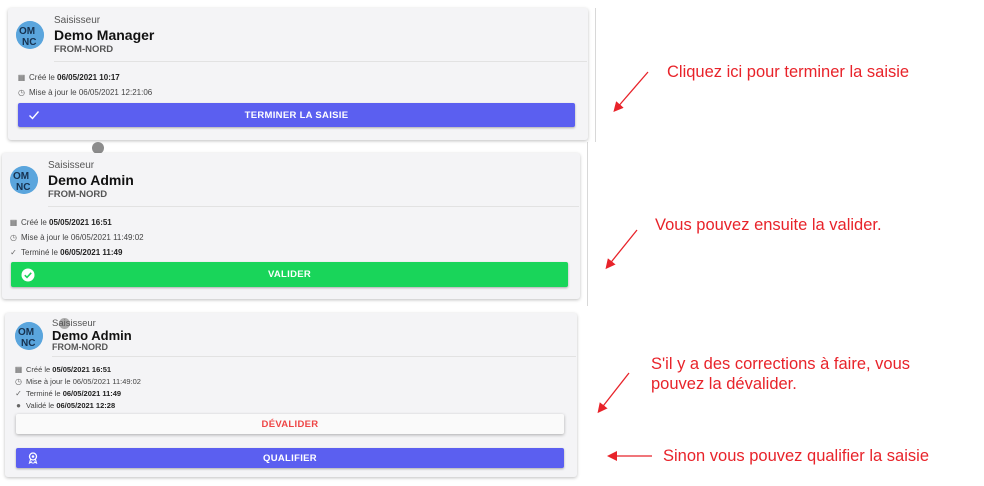  Describe the element at coordinates (631, 92) in the screenshot. I see `arrow-terminer` at that location.